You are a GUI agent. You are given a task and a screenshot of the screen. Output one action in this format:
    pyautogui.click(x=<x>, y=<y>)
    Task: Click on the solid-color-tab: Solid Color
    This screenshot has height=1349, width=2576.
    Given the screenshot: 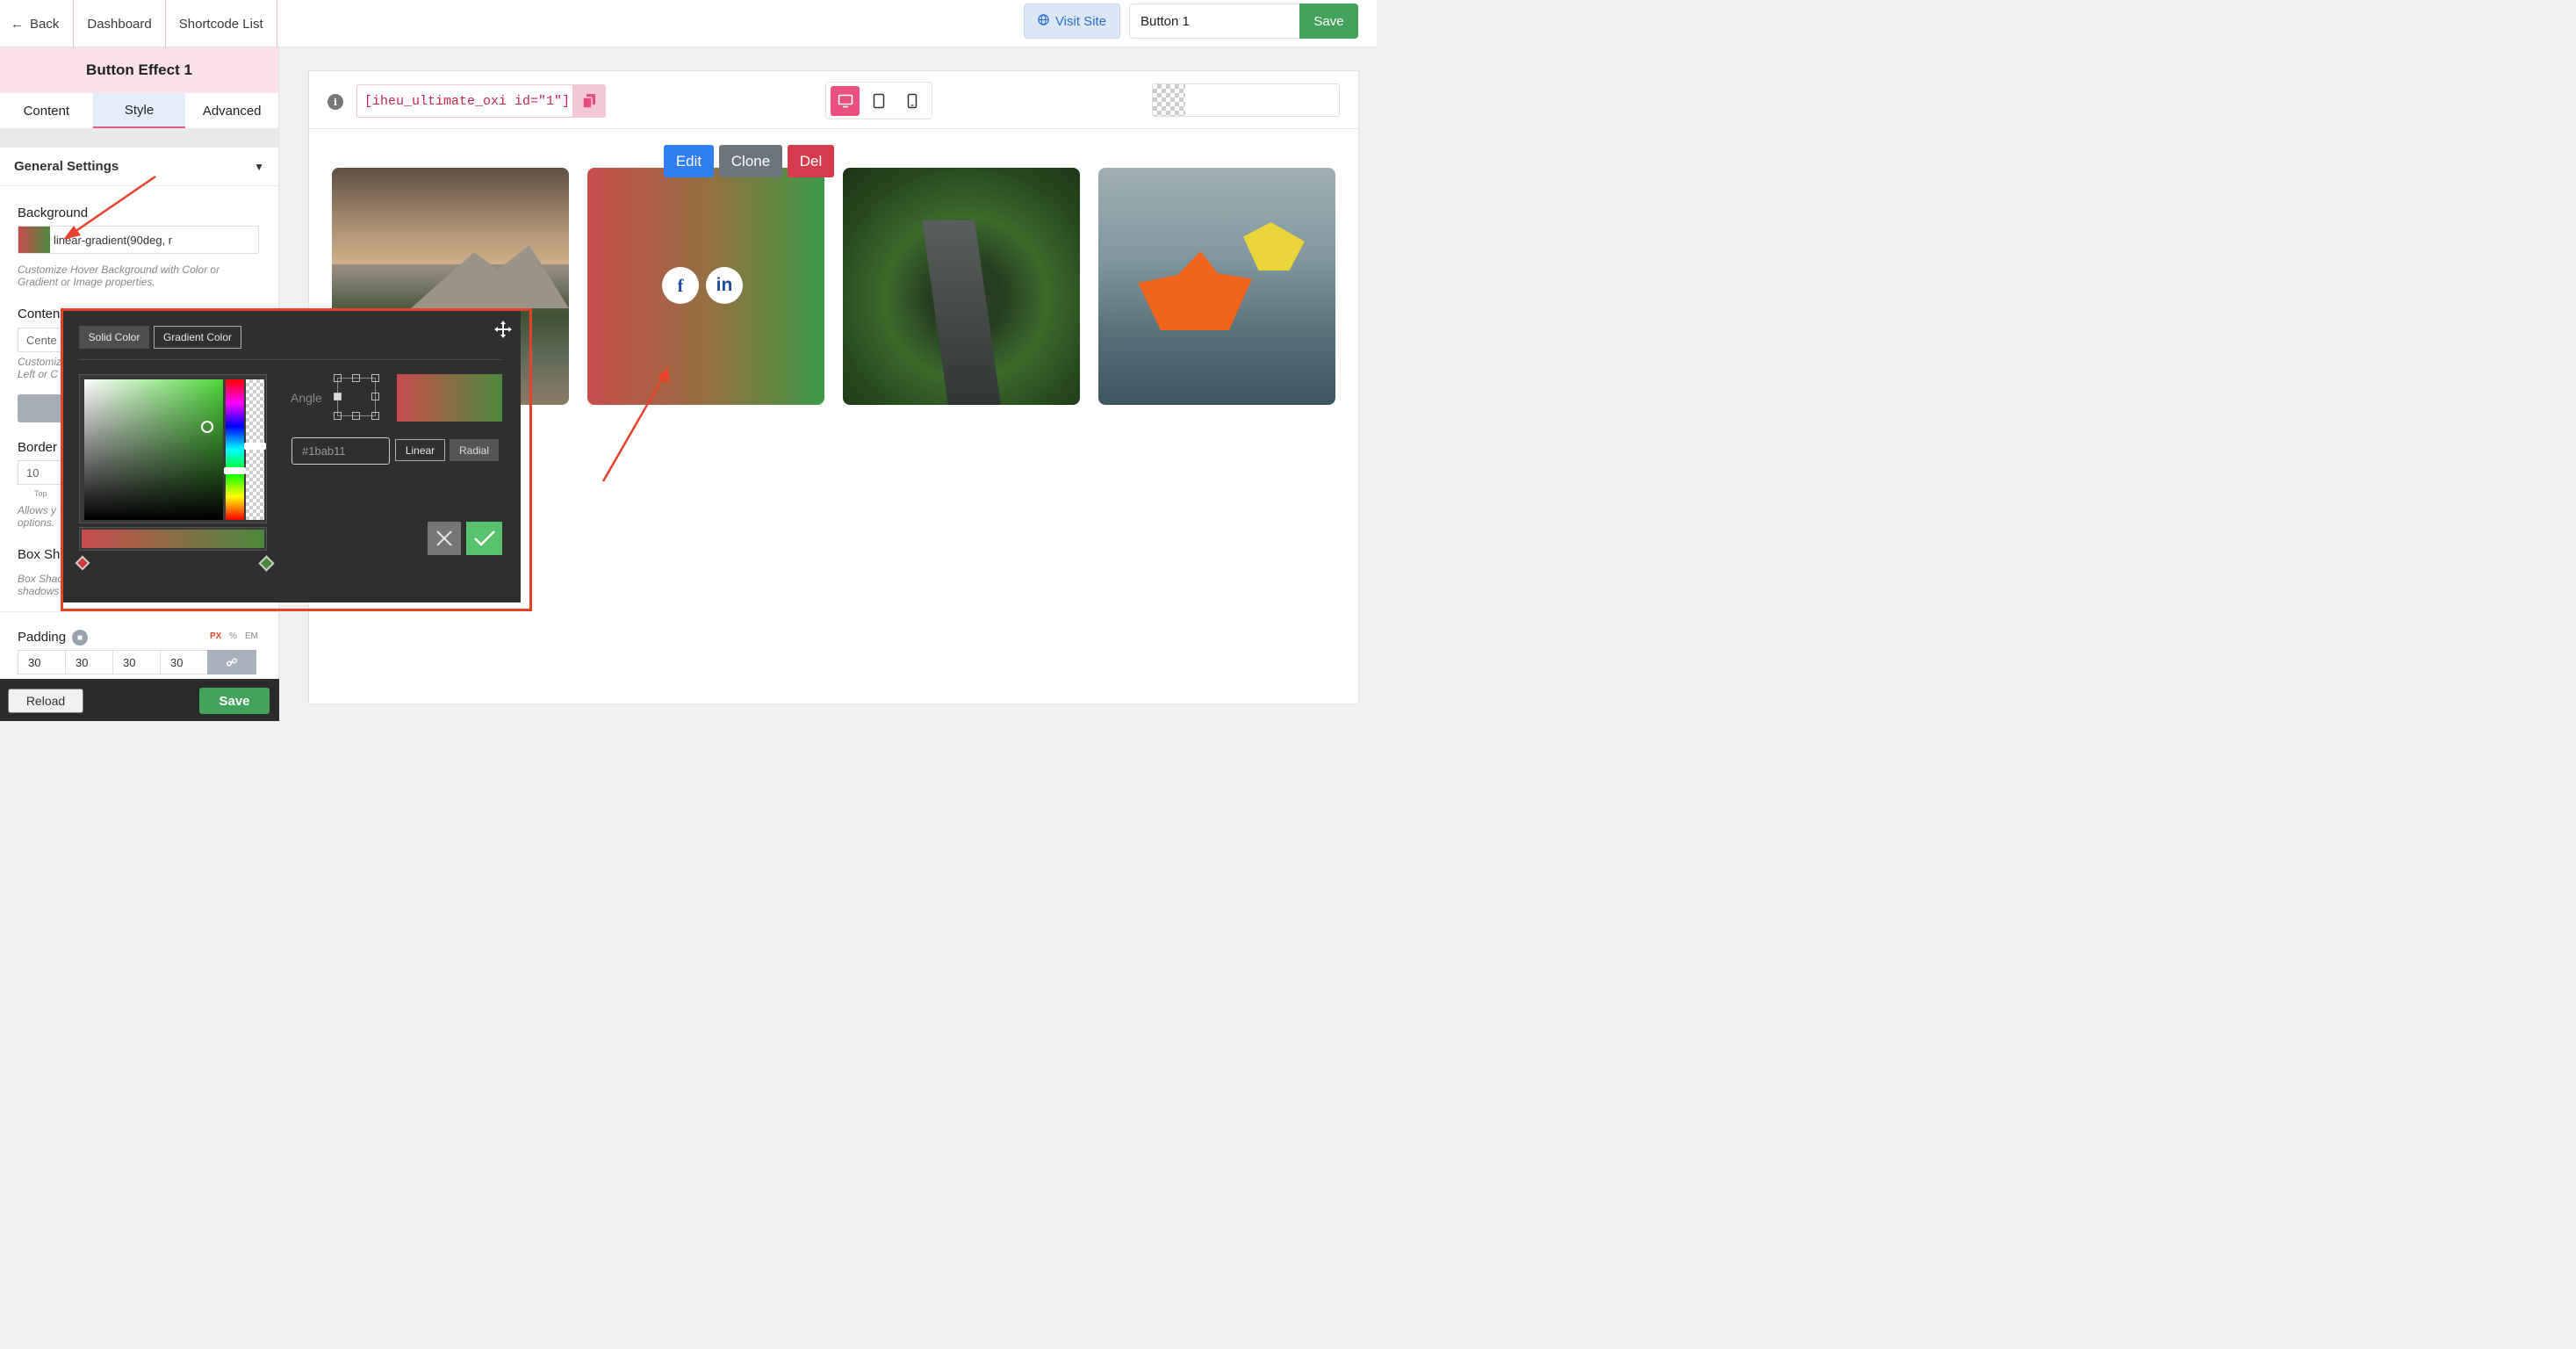 What is the action you would take?
    pyautogui.click(x=114, y=337)
    